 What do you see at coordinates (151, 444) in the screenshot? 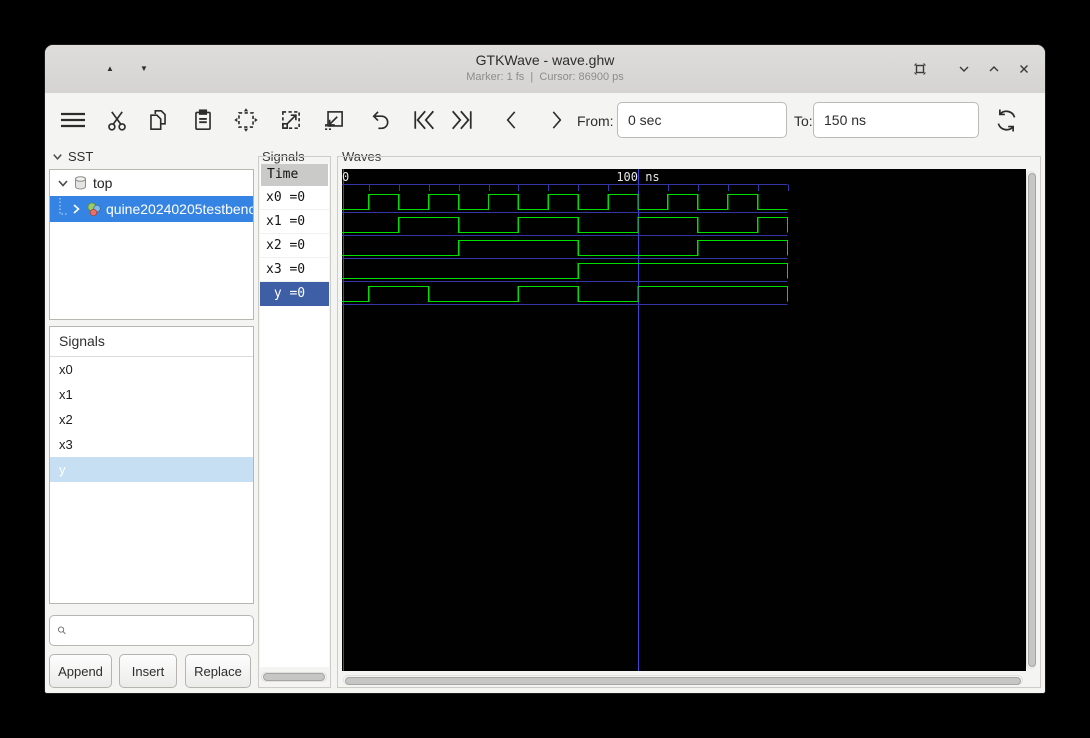
I see `signal-list-item-x3: x3` at bounding box center [151, 444].